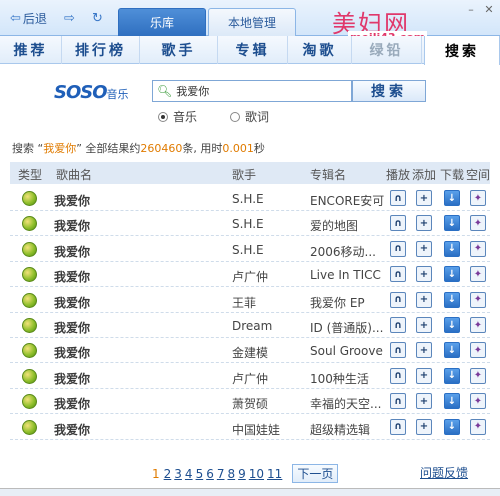  I want to click on page-link: 8, so click(231, 474).